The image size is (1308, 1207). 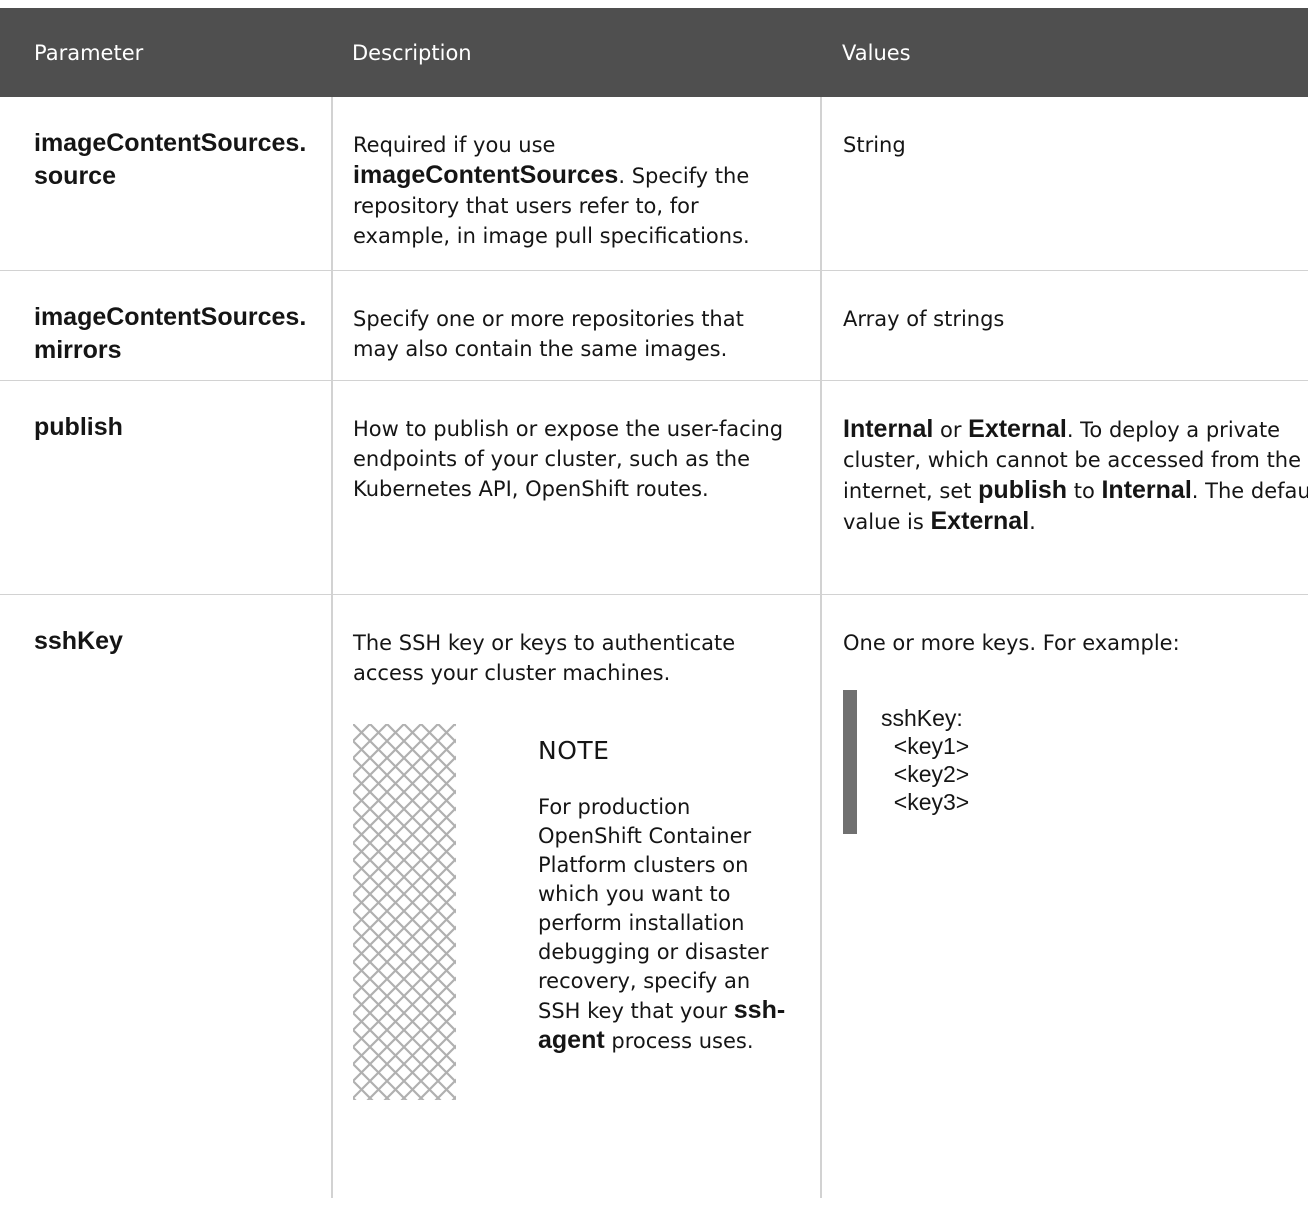 What do you see at coordinates (78, 641) in the screenshot?
I see `parameter-name: sshKey` at bounding box center [78, 641].